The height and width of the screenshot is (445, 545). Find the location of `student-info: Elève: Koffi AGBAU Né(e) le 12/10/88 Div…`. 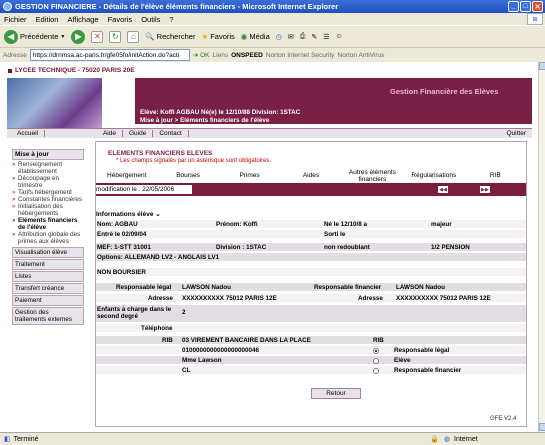

student-info: Elève: Koffi AGBAU Né(e) le 12/10/88 Div… is located at coordinates (220, 112).